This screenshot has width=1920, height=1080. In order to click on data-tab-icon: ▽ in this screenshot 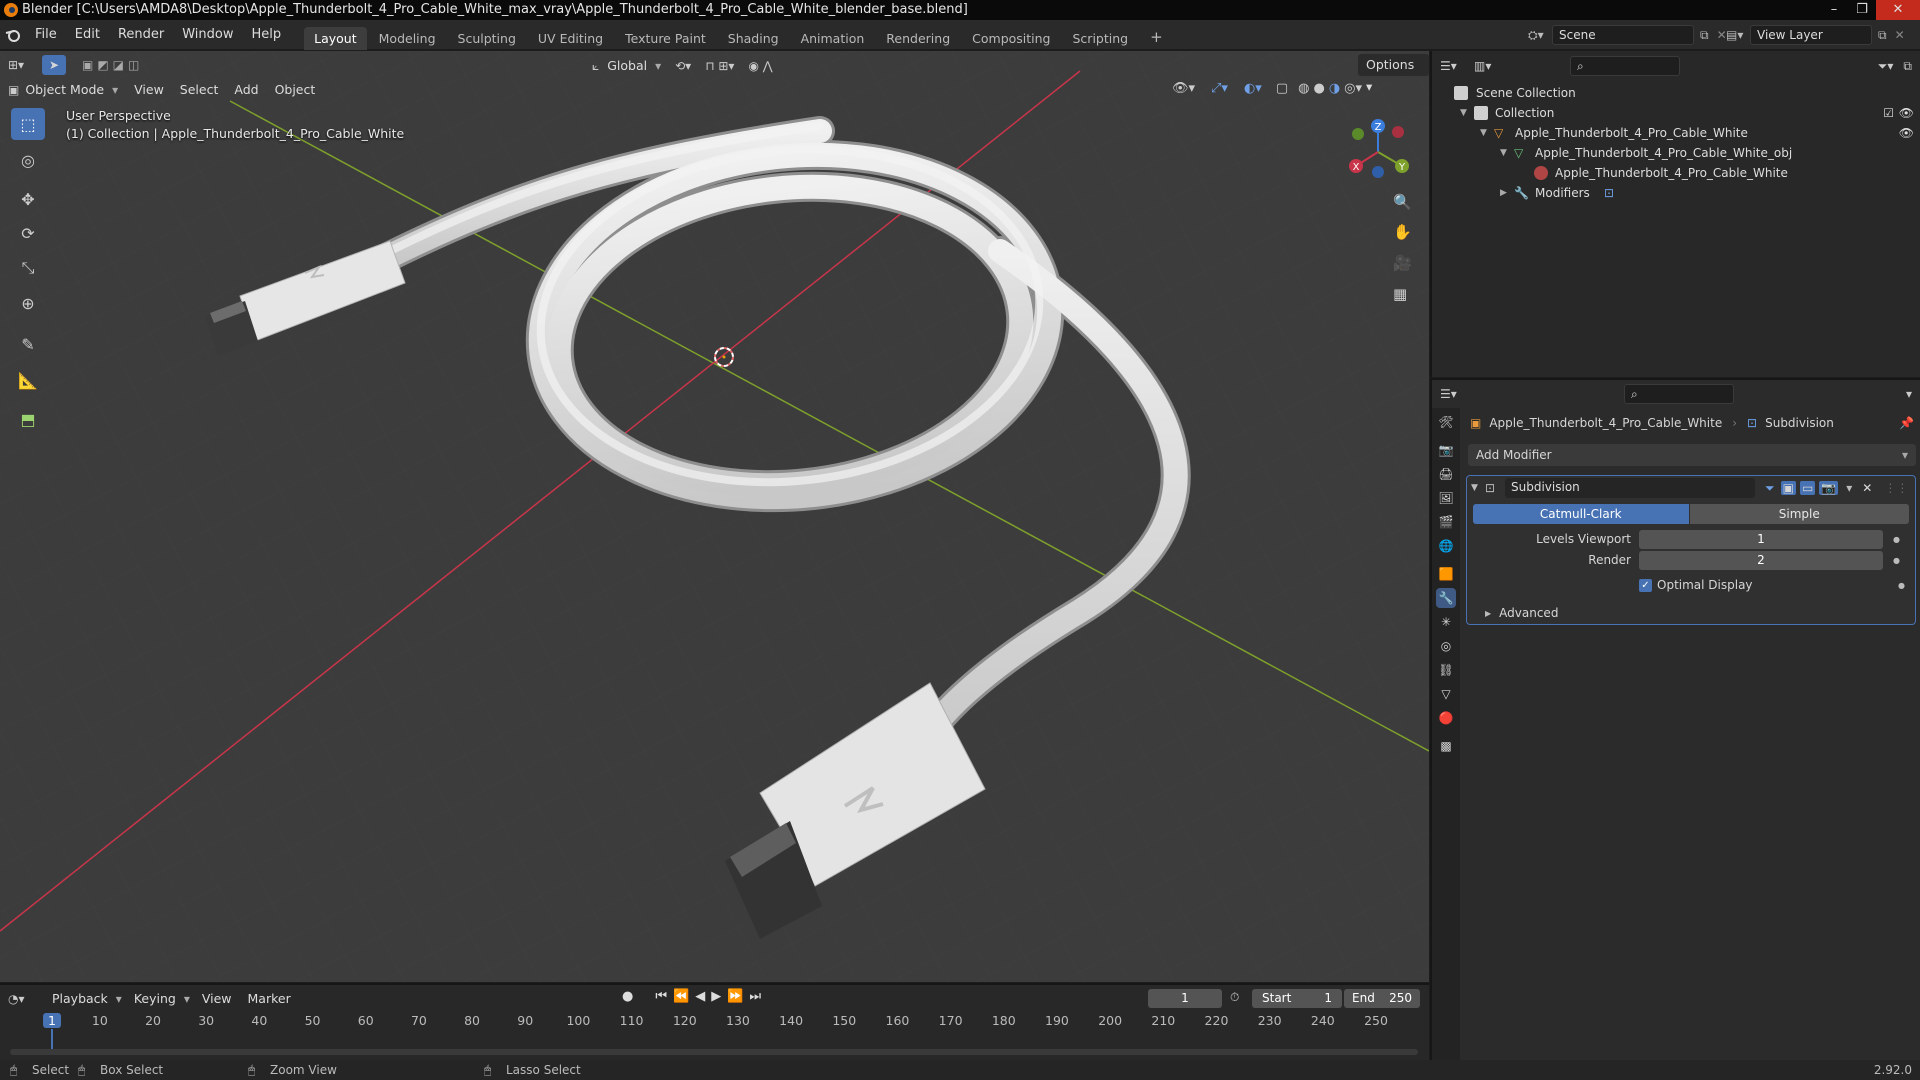, I will do `click(1446, 694)`.